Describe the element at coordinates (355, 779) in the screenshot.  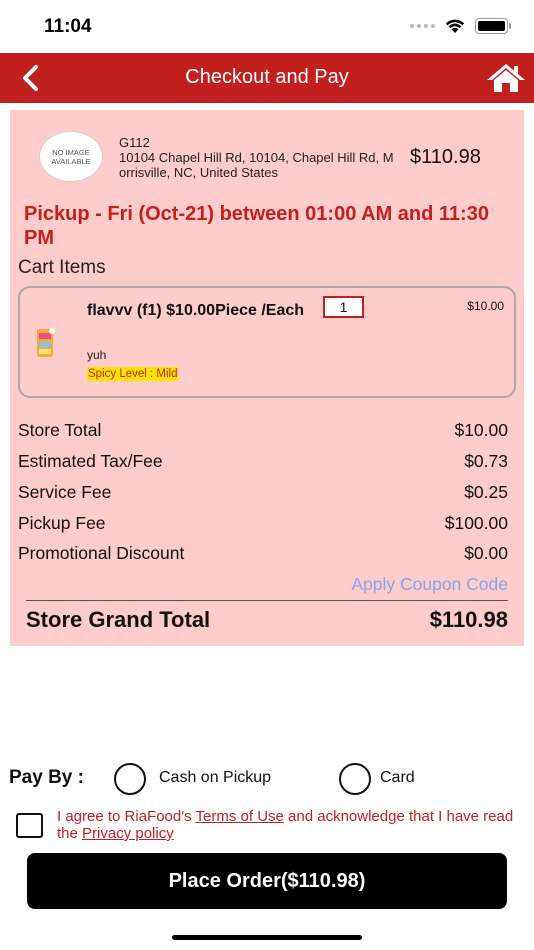
I see `card-radio` at that location.